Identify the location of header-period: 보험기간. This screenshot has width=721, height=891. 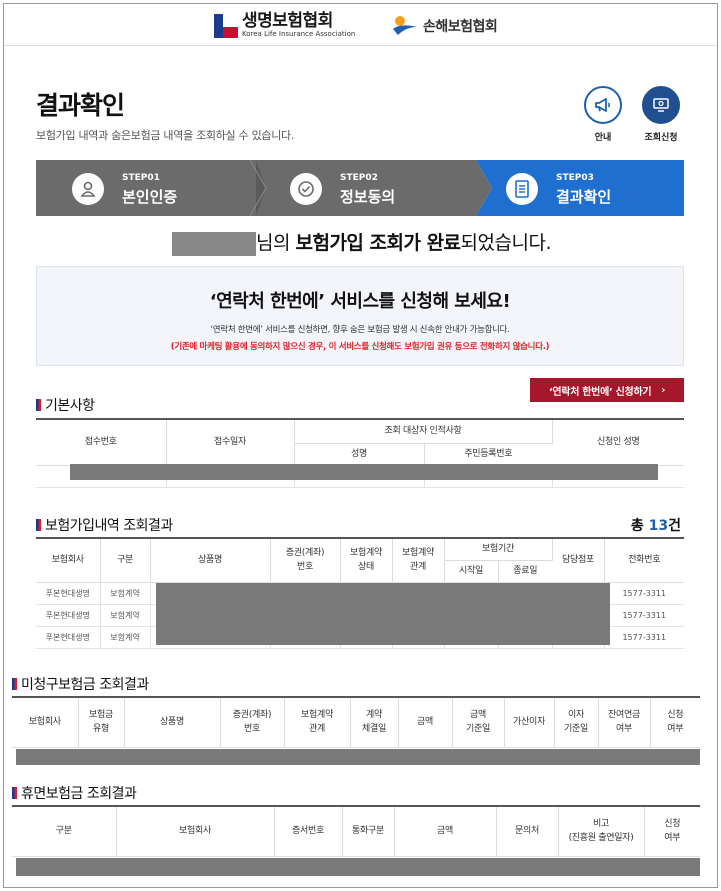
(498, 549).